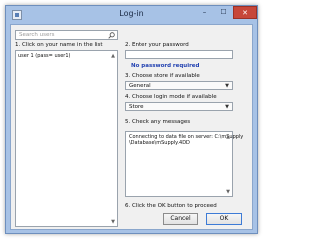 Image resolution: width=320 pixels, height=243 pixels. What do you see at coordinates (162, 76) in the screenshot?
I see `step3-label: 3. Choose store if available` at bounding box center [162, 76].